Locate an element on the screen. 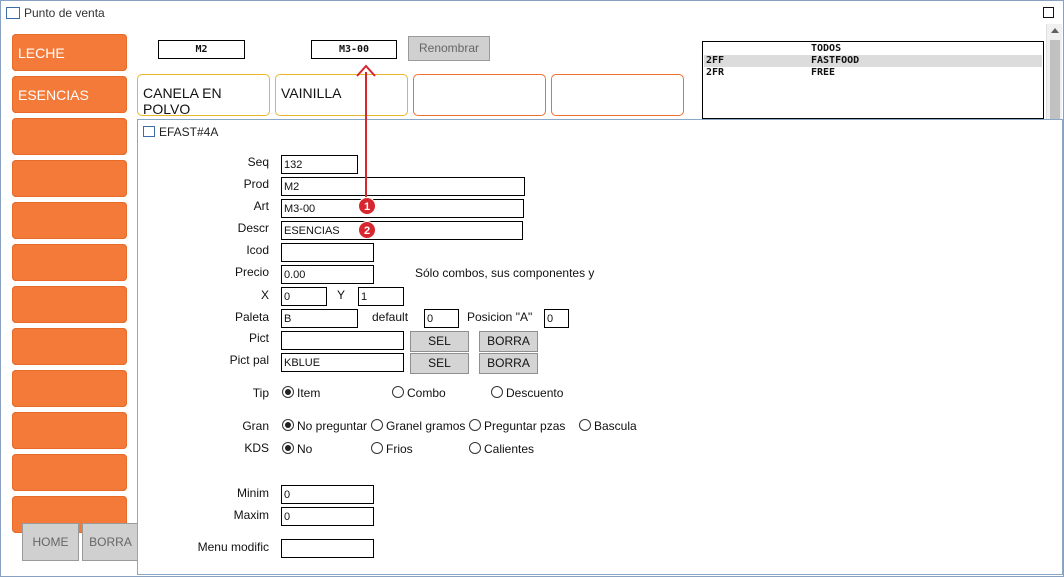 The width and height of the screenshot is (1064, 577). annotation-marker-2: 2 is located at coordinates (367, 230).